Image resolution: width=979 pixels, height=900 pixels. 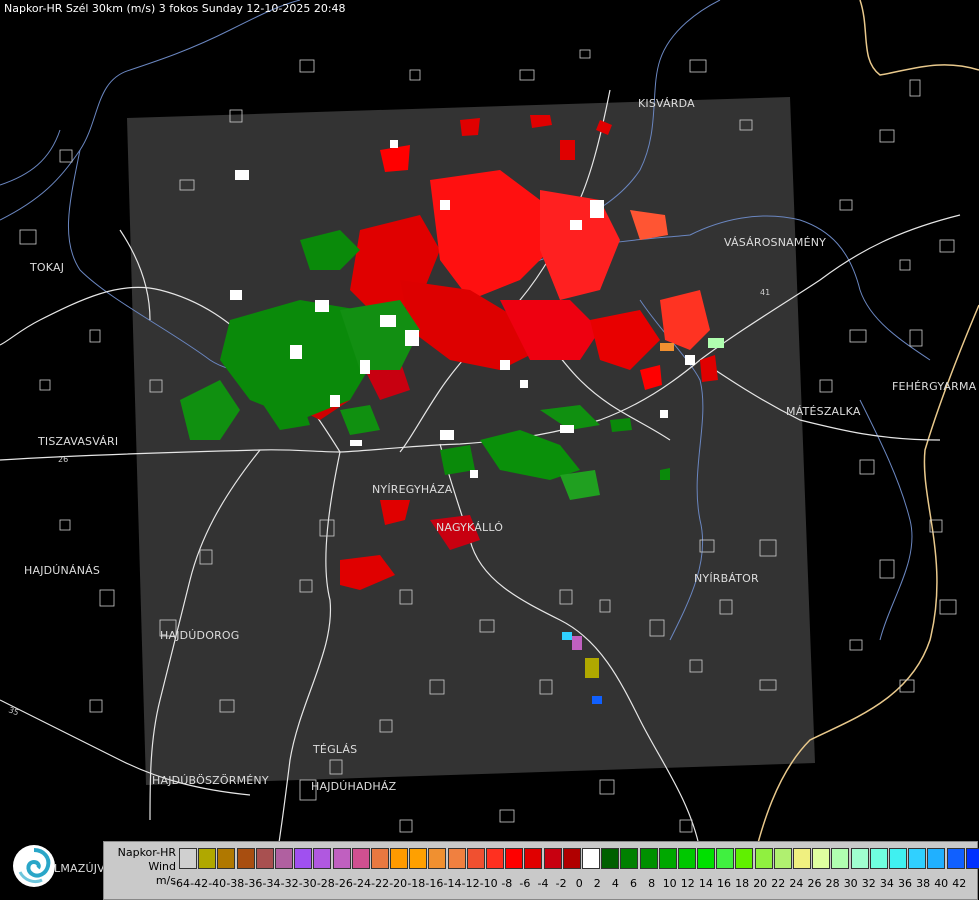 What do you see at coordinates (199, 883) in the screenshot?
I see `legend-tick-label: -42` at bounding box center [199, 883].